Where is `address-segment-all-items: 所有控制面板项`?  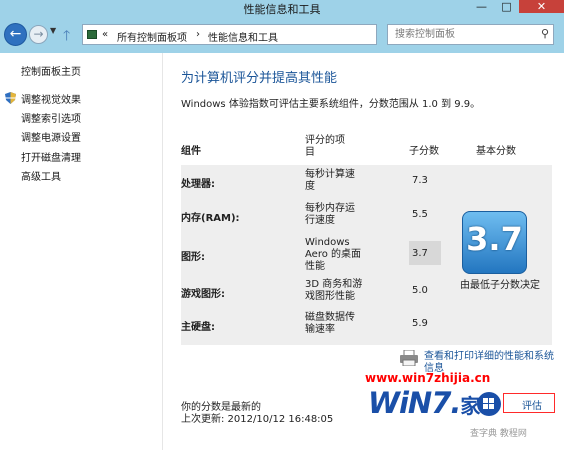 address-segment-all-items: 所有控制面板项 is located at coordinates (152, 36).